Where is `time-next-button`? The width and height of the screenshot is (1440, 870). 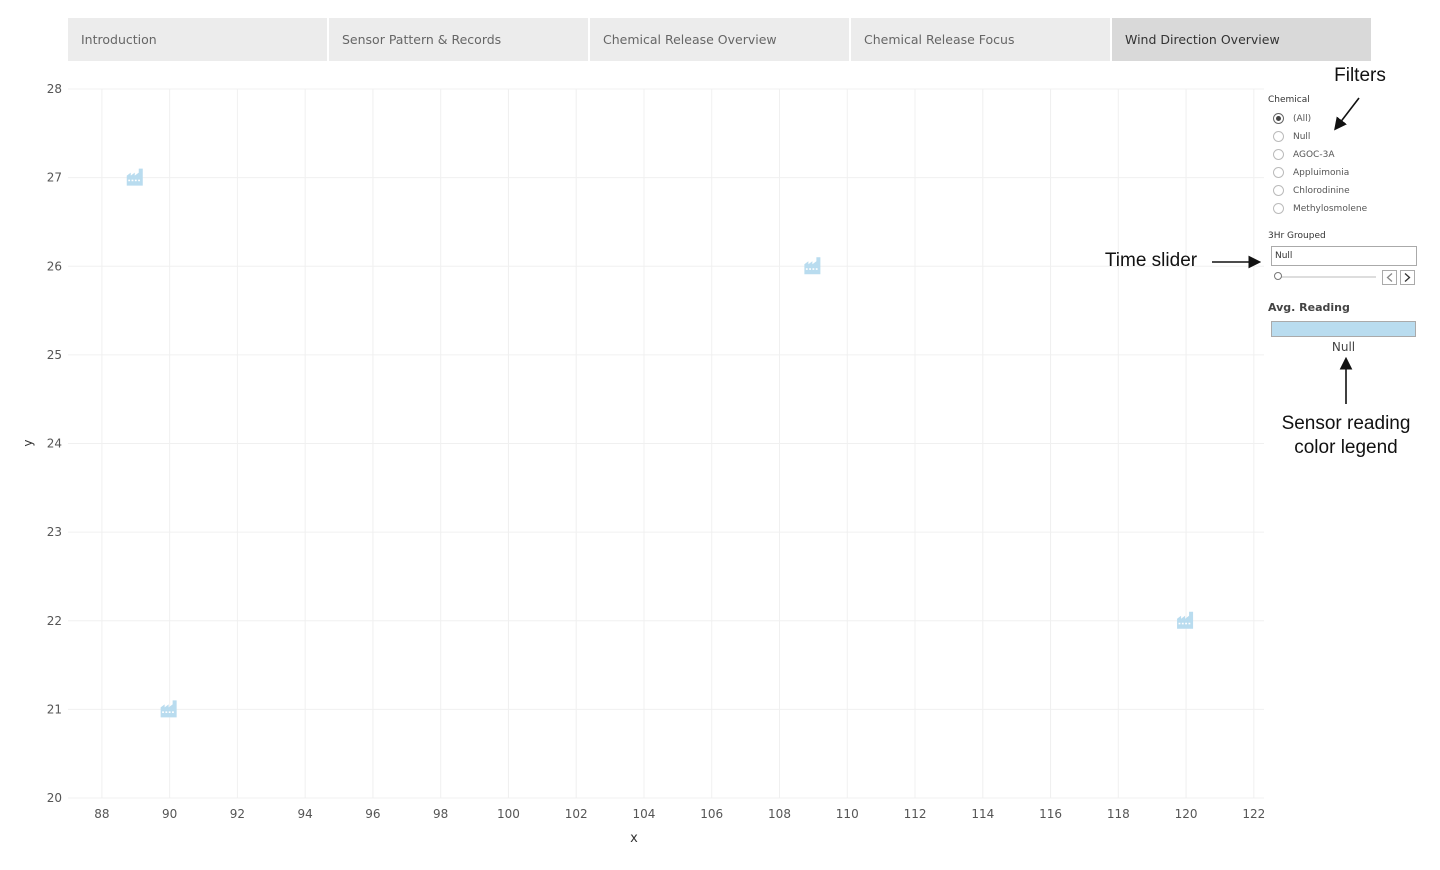
time-next-button is located at coordinates (1407, 277).